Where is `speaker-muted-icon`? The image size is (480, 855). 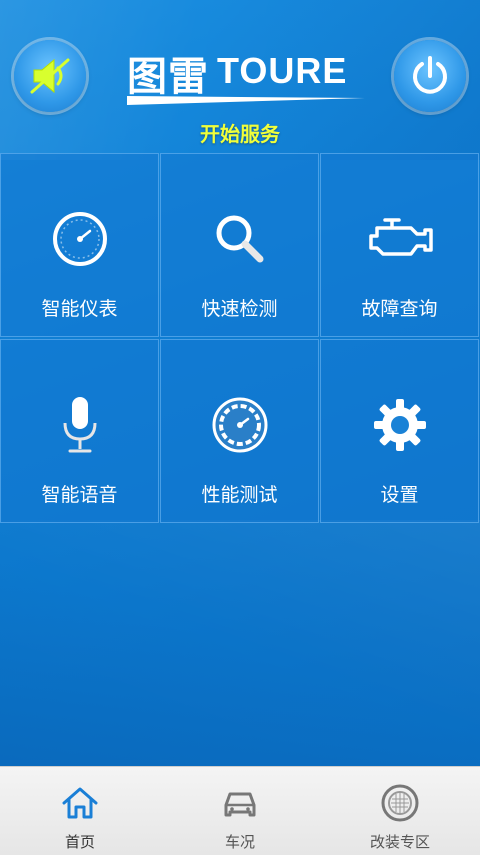 speaker-muted-icon is located at coordinates (50, 76).